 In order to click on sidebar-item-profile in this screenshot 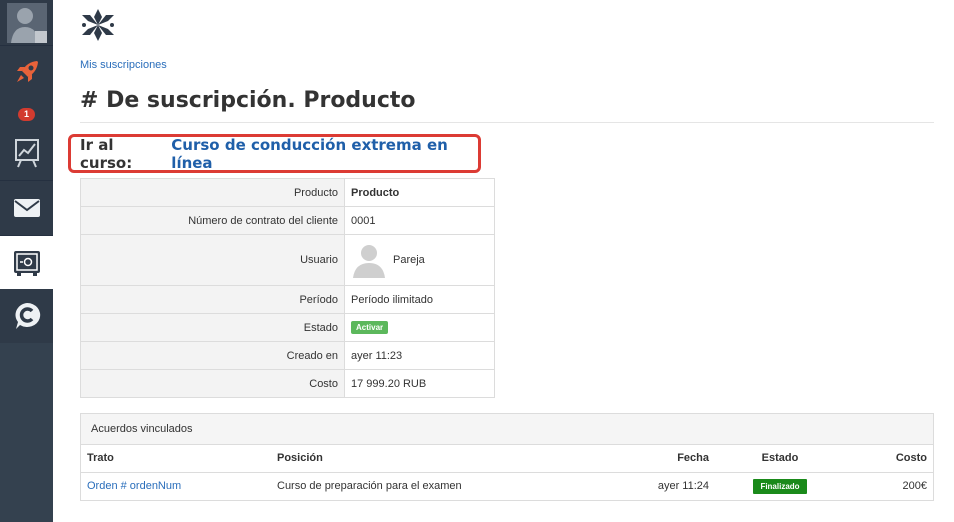, I will do `click(26, 22)`.